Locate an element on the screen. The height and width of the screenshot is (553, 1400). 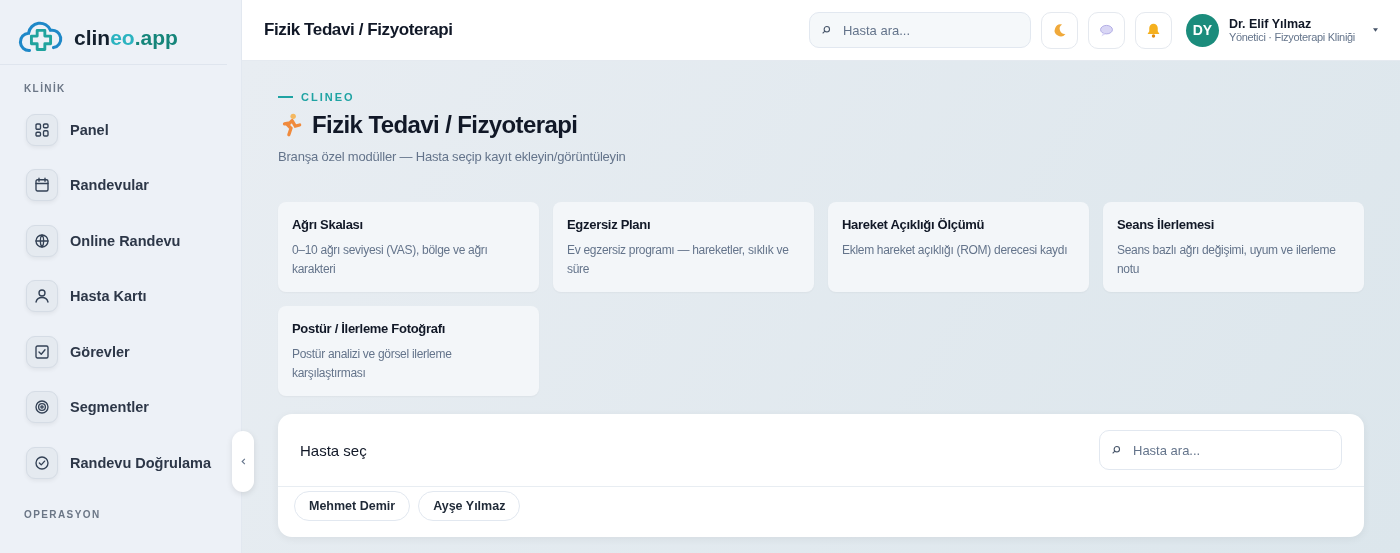
module-title: Egzersiz Planı is located at coordinates (609, 224).